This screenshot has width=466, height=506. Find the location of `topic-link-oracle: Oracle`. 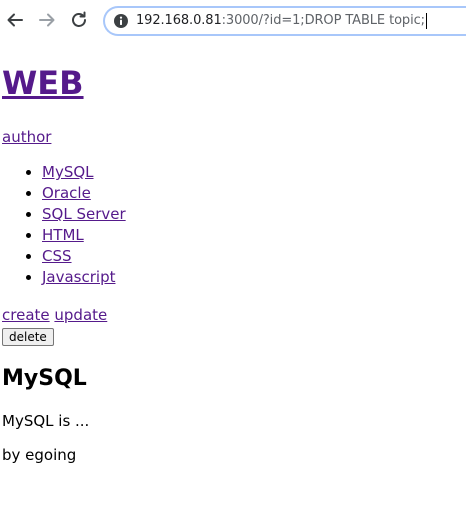

topic-link-oracle: Oracle is located at coordinates (66, 193).